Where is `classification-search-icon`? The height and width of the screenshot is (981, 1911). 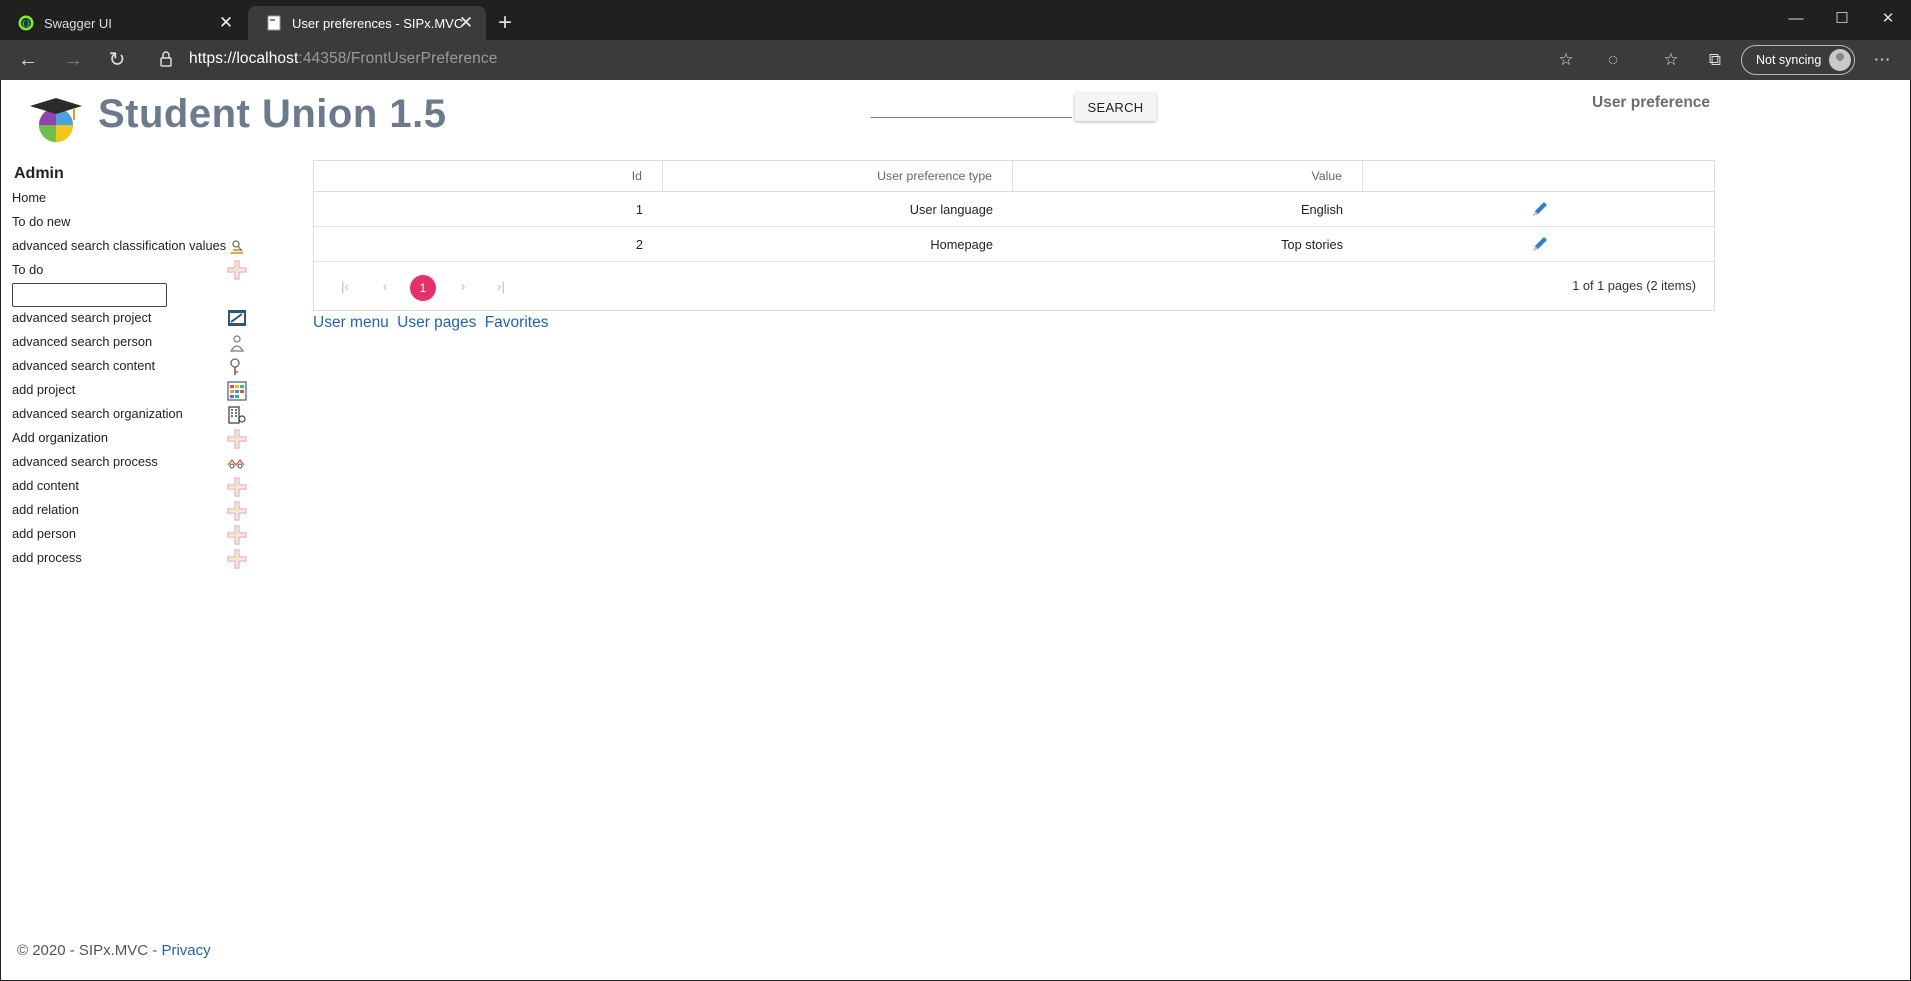 classification-search-icon is located at coordinates (237, 247).